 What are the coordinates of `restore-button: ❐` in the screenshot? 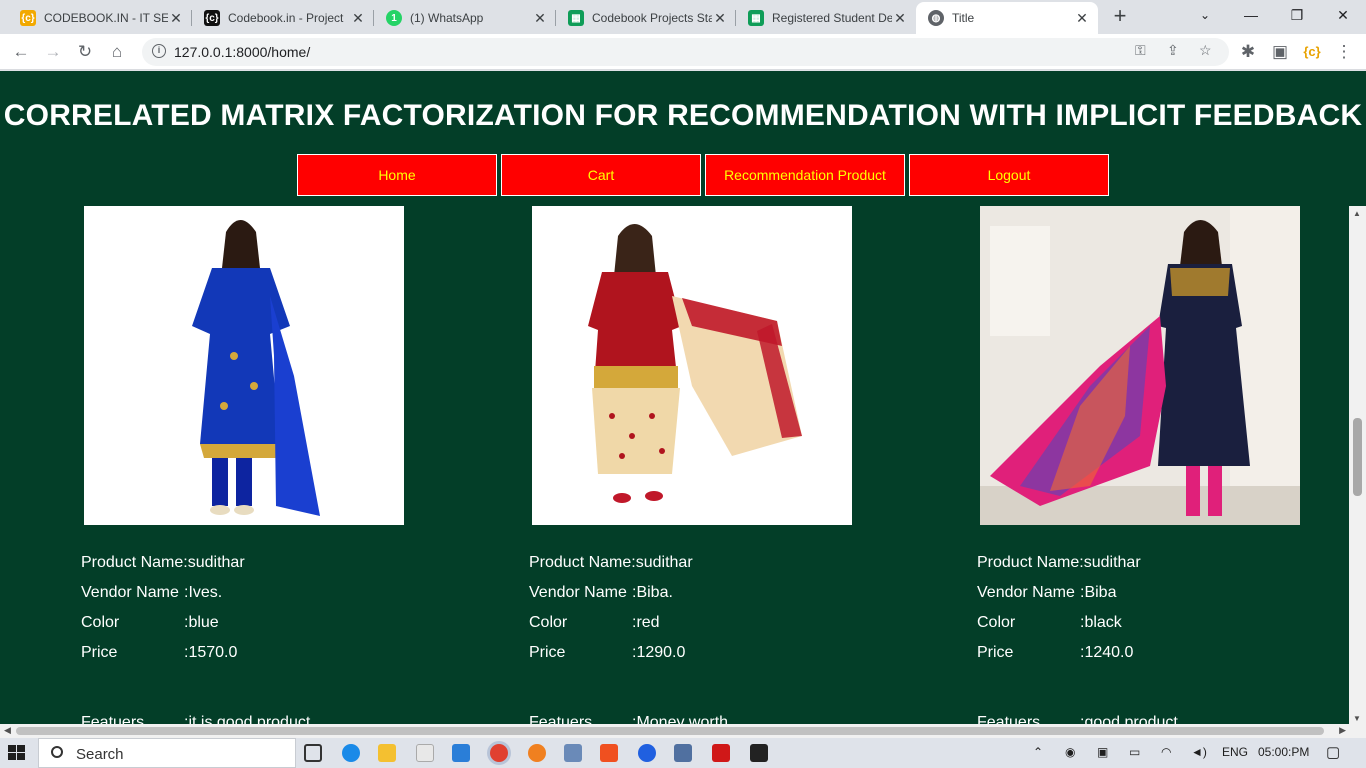 It's located at (1297, 16).